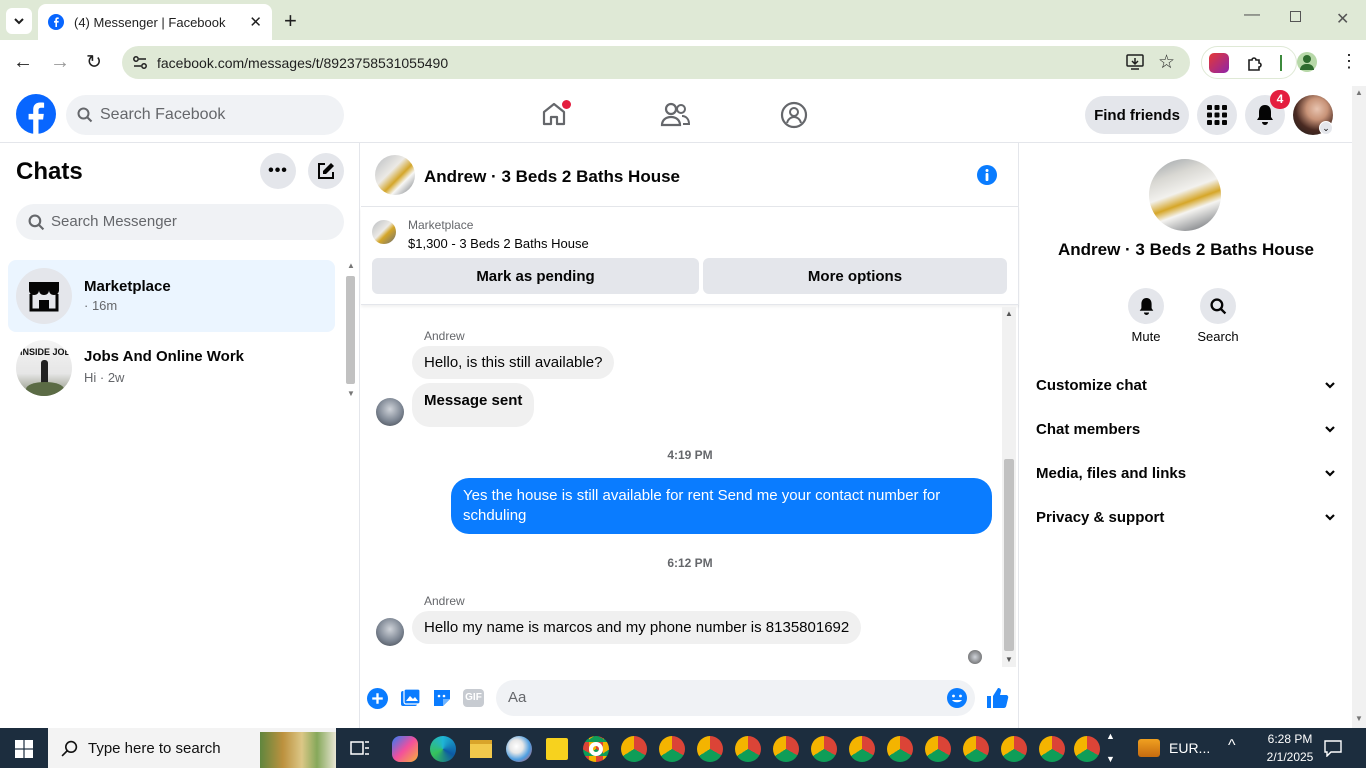  What do you see at coordinates (1333, 748) in the screenshot?
I see `notification-center-icon` at bounding box center [1333, 748].